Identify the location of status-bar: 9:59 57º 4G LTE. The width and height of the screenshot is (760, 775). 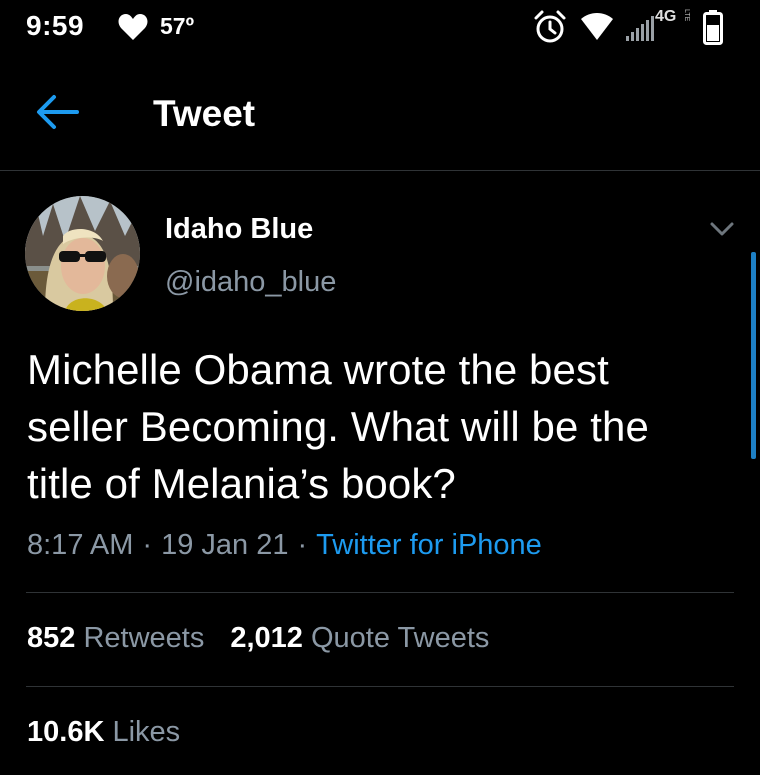
(380, 28).